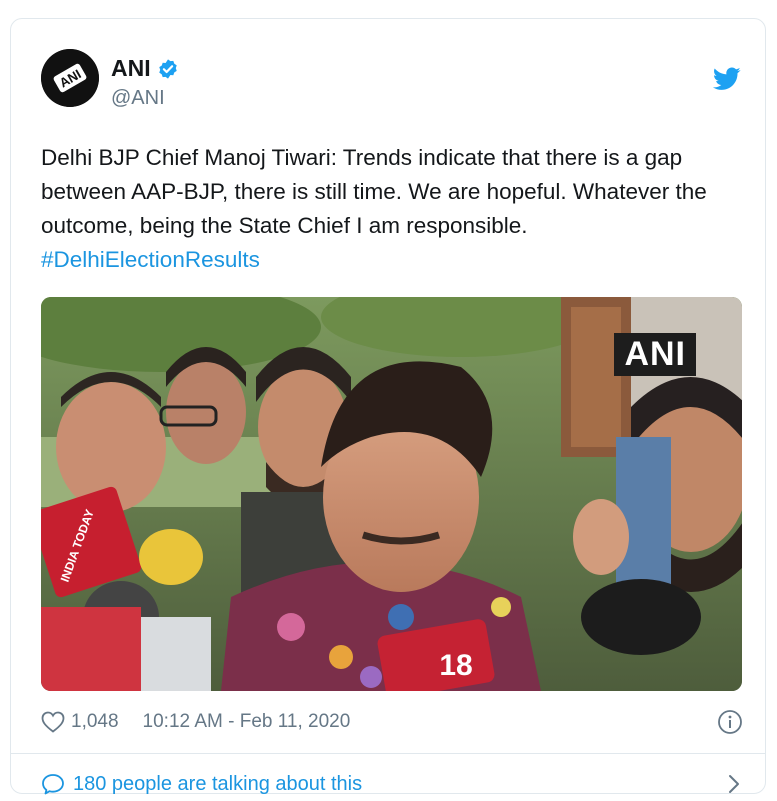 The image size is (777, 801). What do you see at coordinates (655, 354) in the screenshot?
I see `media-watermark: ANI` at bounding box center [655, 354].